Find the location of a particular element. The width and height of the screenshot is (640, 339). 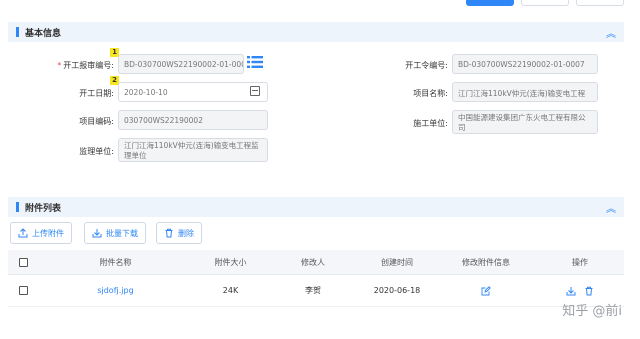

table-header-row: 附件名称 附件大小 修改人 创建时间 修改附件信息 操作 is located at coordinates (316, 262).